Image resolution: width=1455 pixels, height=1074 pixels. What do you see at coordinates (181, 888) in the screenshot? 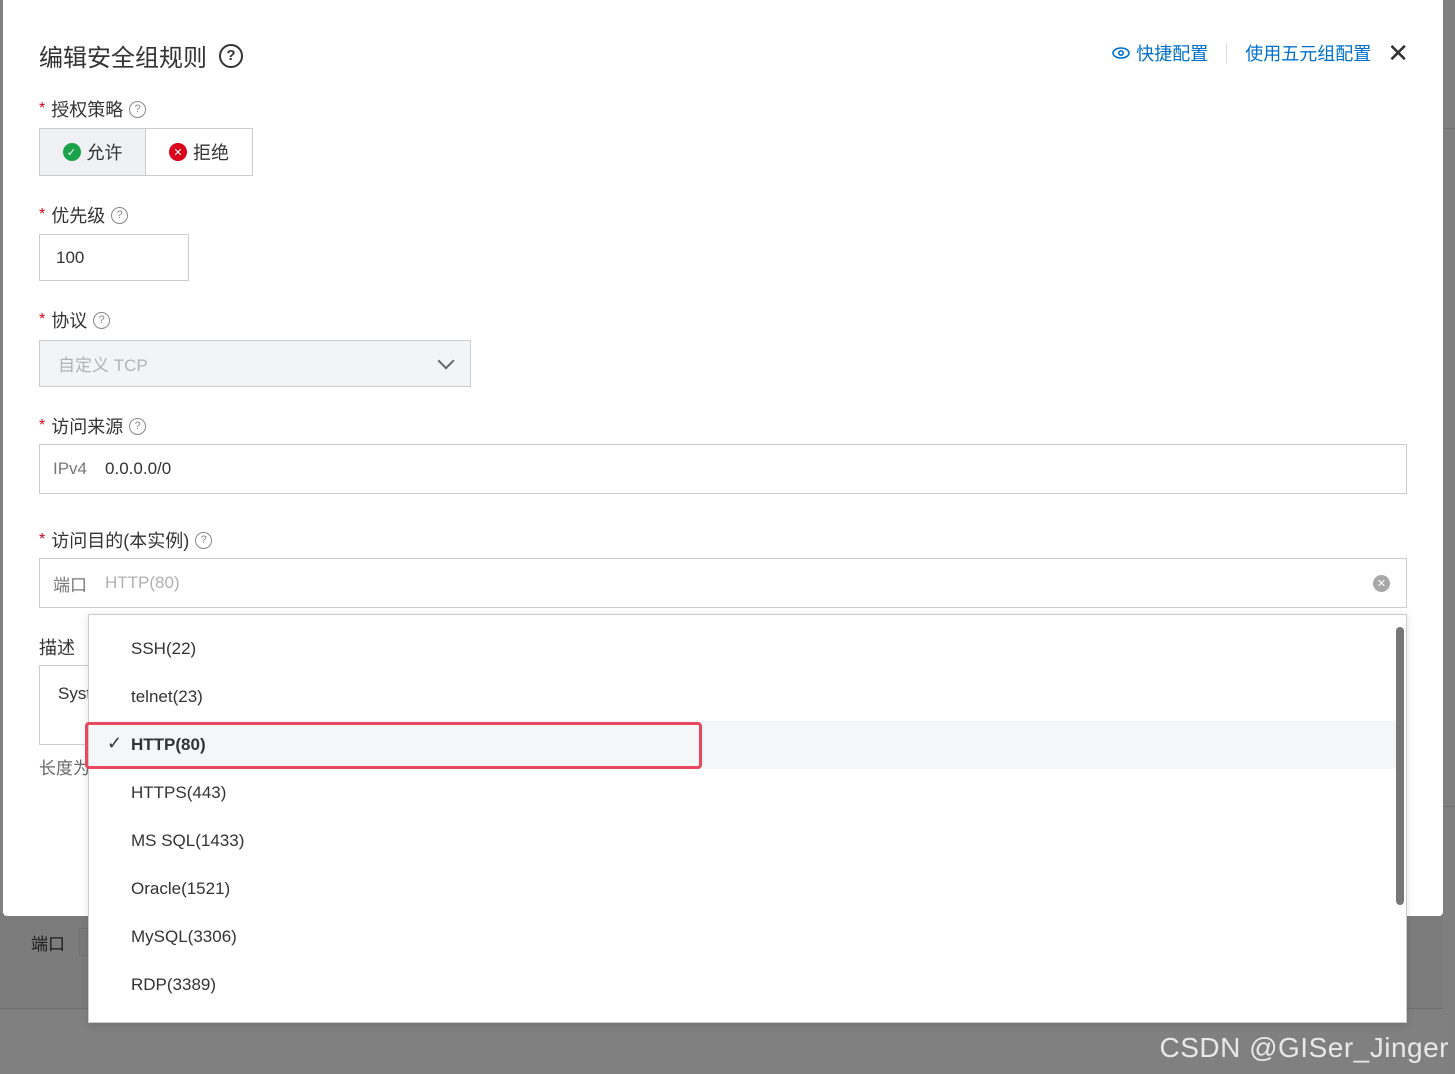
I see `option-label: Oracle(1521)` at bounding box center [181, 888].